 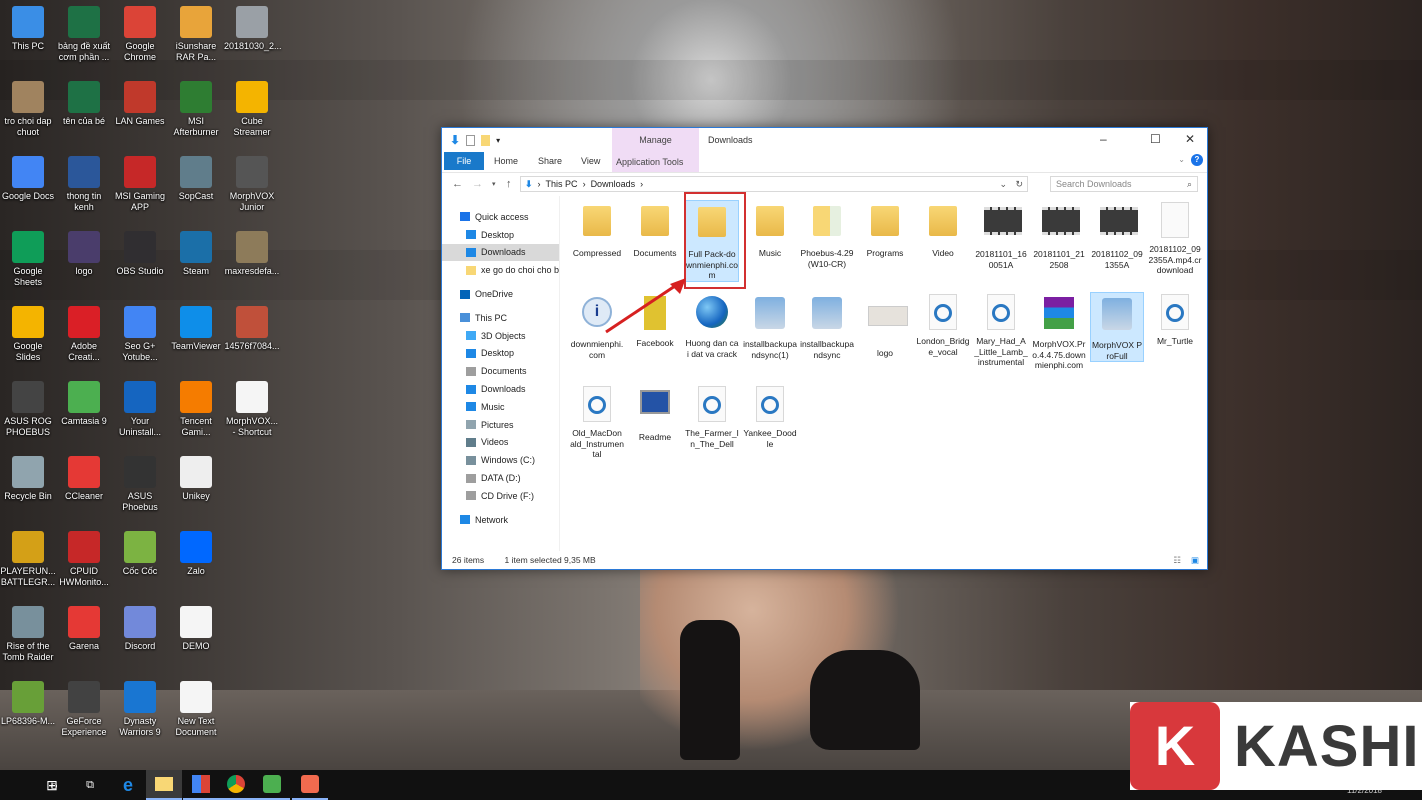 What do you see at coordinates (164, 785) in the screenshot?
I see `taskbar-file-explorer` at bounding box center [164, 785].